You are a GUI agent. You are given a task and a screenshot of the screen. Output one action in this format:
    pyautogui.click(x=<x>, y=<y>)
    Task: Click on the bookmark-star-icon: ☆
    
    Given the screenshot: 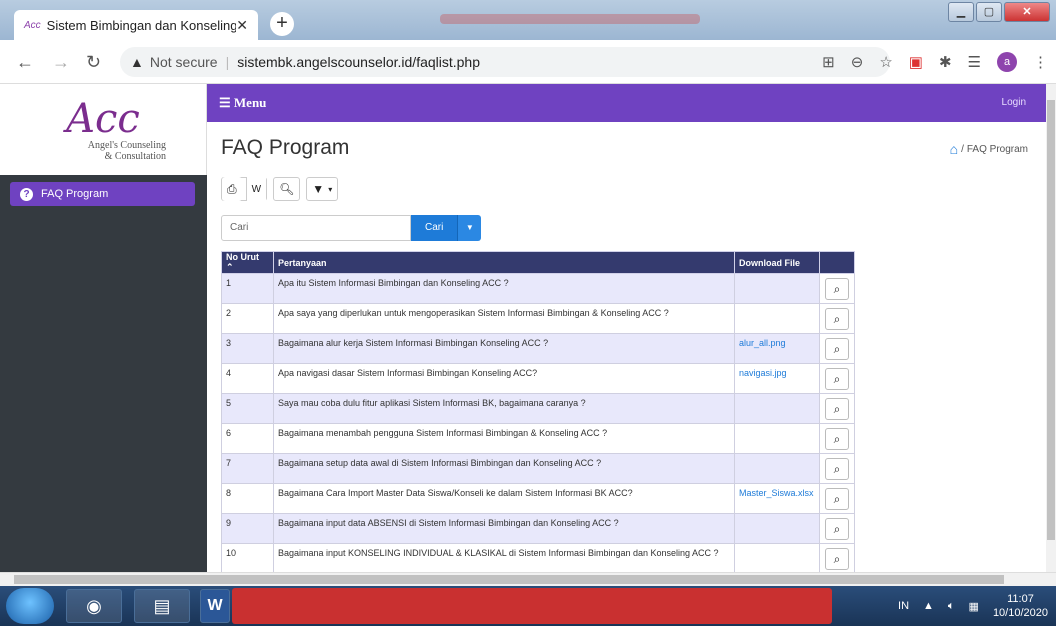 What is the action you would take?
    pyautogui.click(x=885, y=62)
    